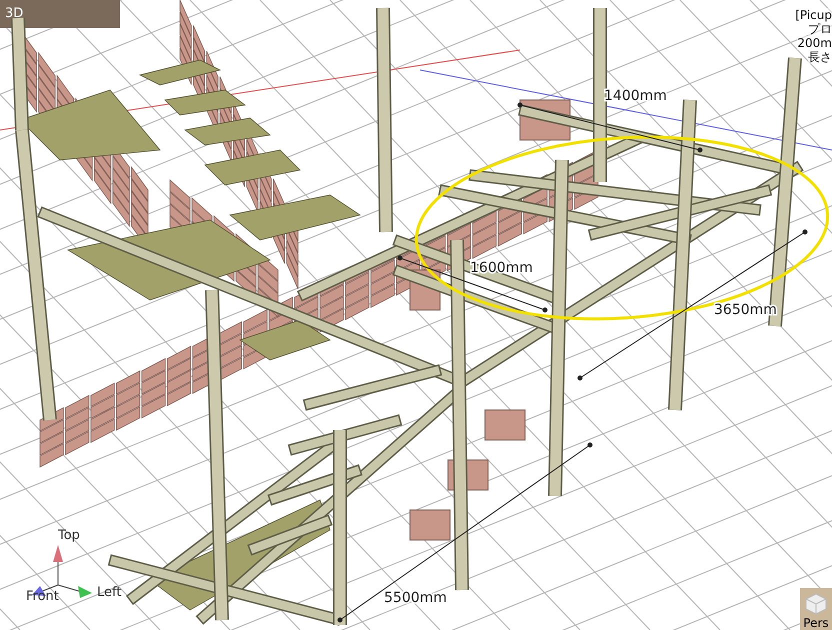 This screenshot has width=832, height=630. What do you see at coordinates (42, 596) in the screenshot?
I see `axis-label: Front` at bounding box center [42, 596].